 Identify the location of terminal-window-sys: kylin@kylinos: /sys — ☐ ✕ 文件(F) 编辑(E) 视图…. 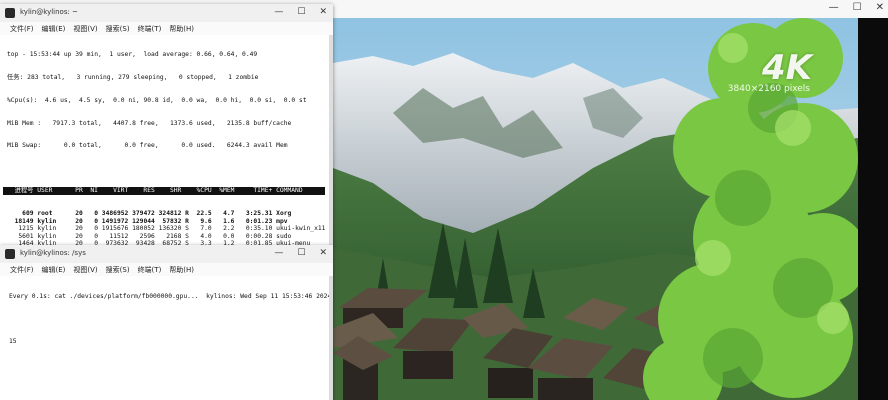
(166, 322).